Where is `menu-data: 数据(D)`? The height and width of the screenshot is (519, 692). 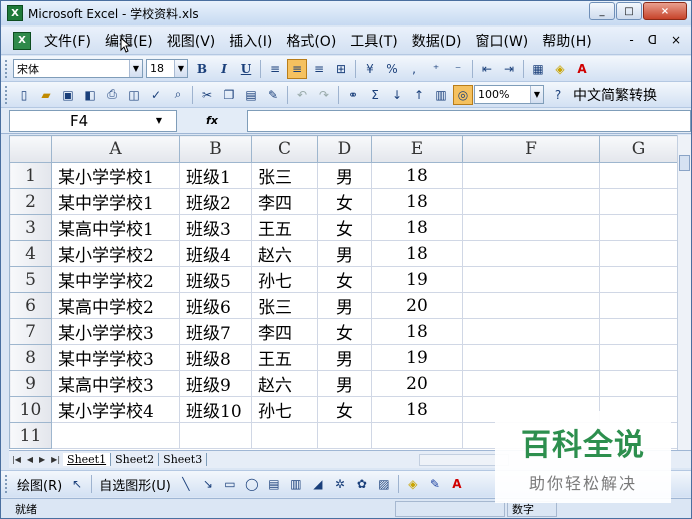
menu-data: 数据(D) is located at coordinates (437, 41).